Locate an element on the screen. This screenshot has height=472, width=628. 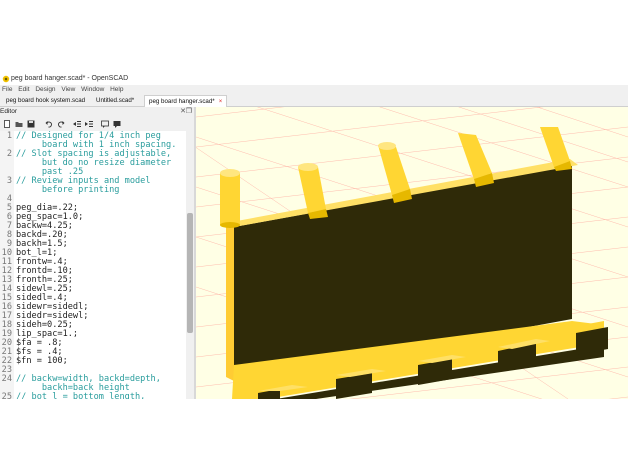
tab-peg-board-hook-system: peg board hook system.scad is located at coordinates (45, 100).